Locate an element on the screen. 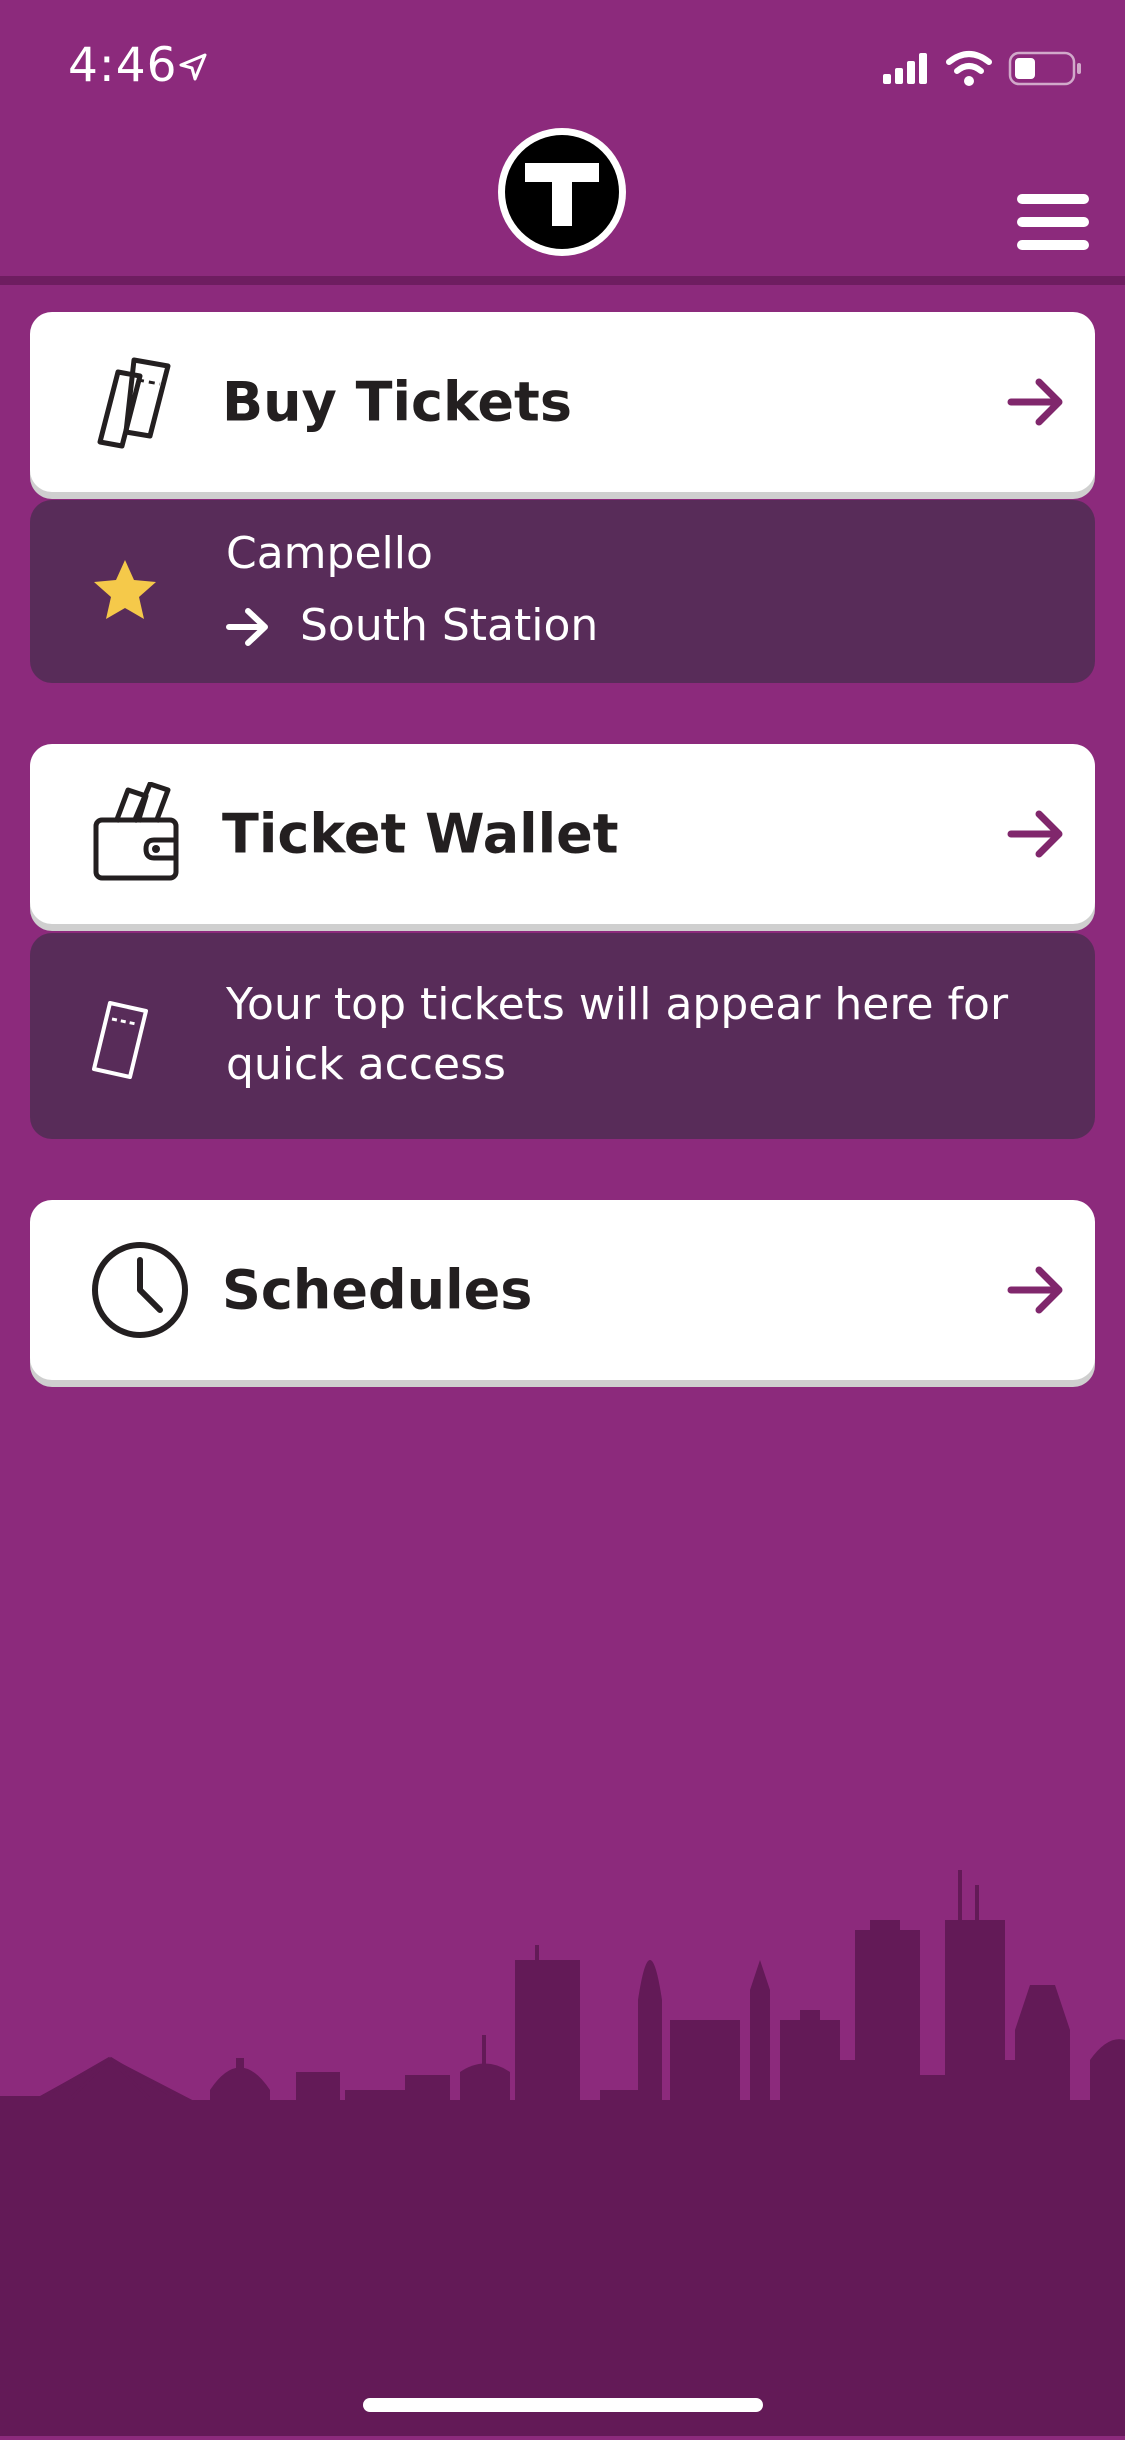  location-arrow-icon is located at coordinates (193, 69).